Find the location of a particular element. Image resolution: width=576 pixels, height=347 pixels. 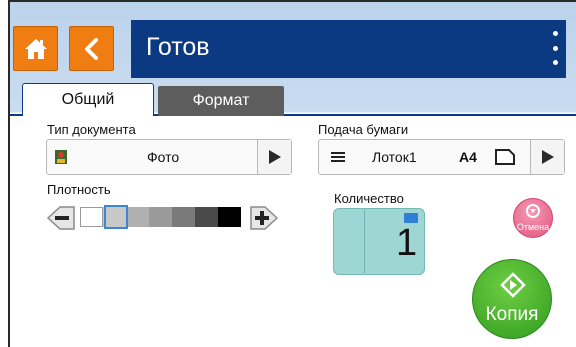

paper-feed-size: A4 is located at coordinates (468, 157).